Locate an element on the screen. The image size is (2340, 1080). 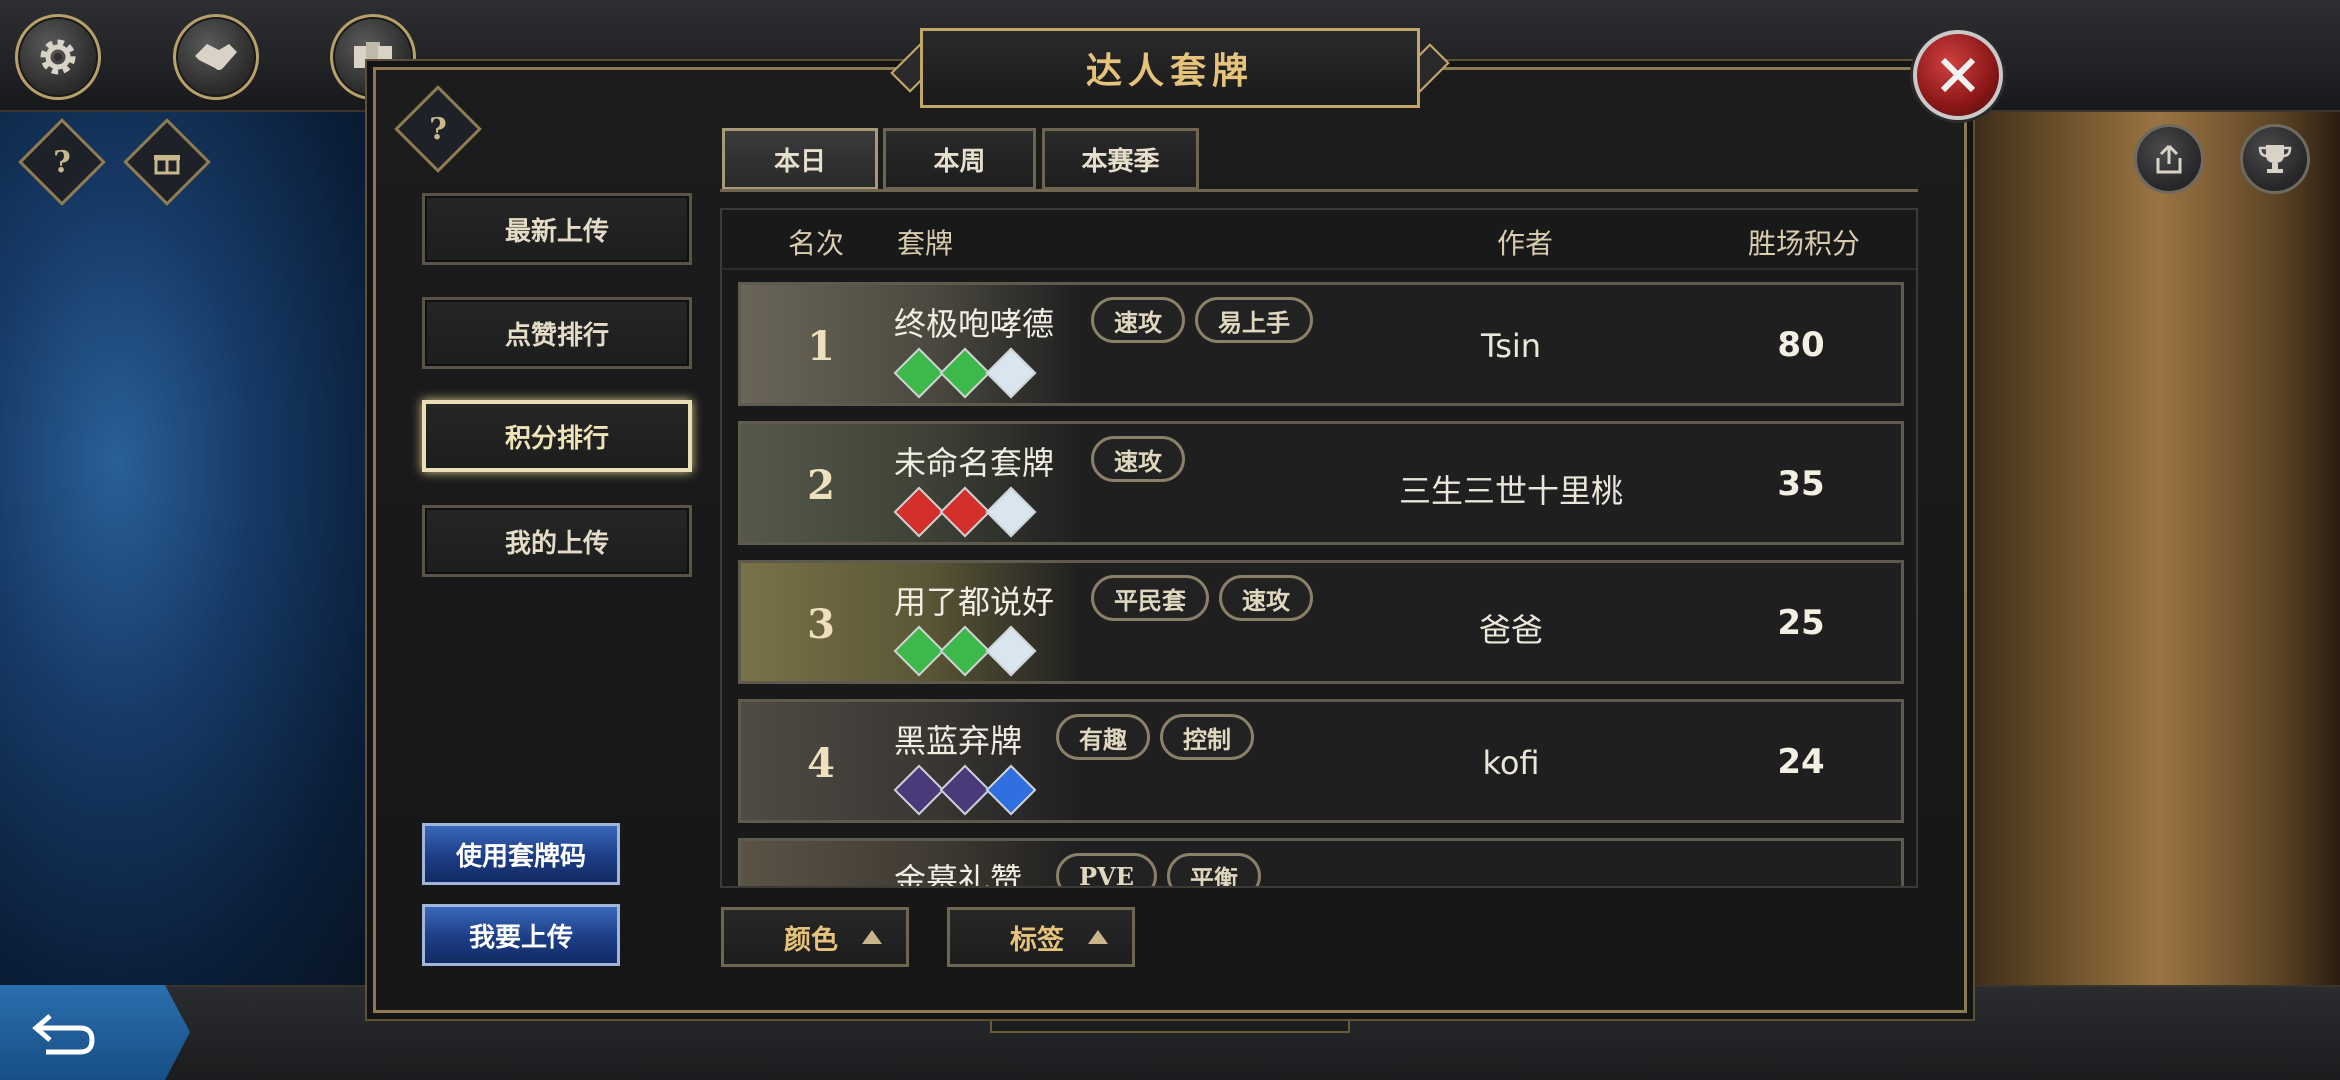
tab-season: 本赛季 is located at coordinates (1120, 159).